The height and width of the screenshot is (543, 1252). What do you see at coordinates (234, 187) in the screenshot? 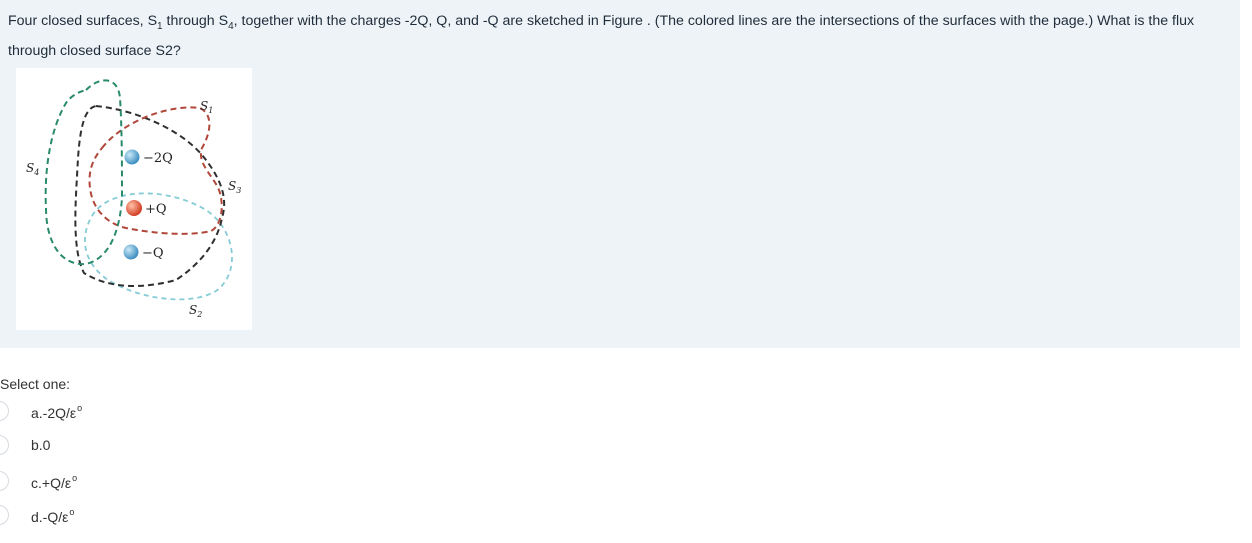
I see `label-s3: S3` at bounding box center [234, 187].